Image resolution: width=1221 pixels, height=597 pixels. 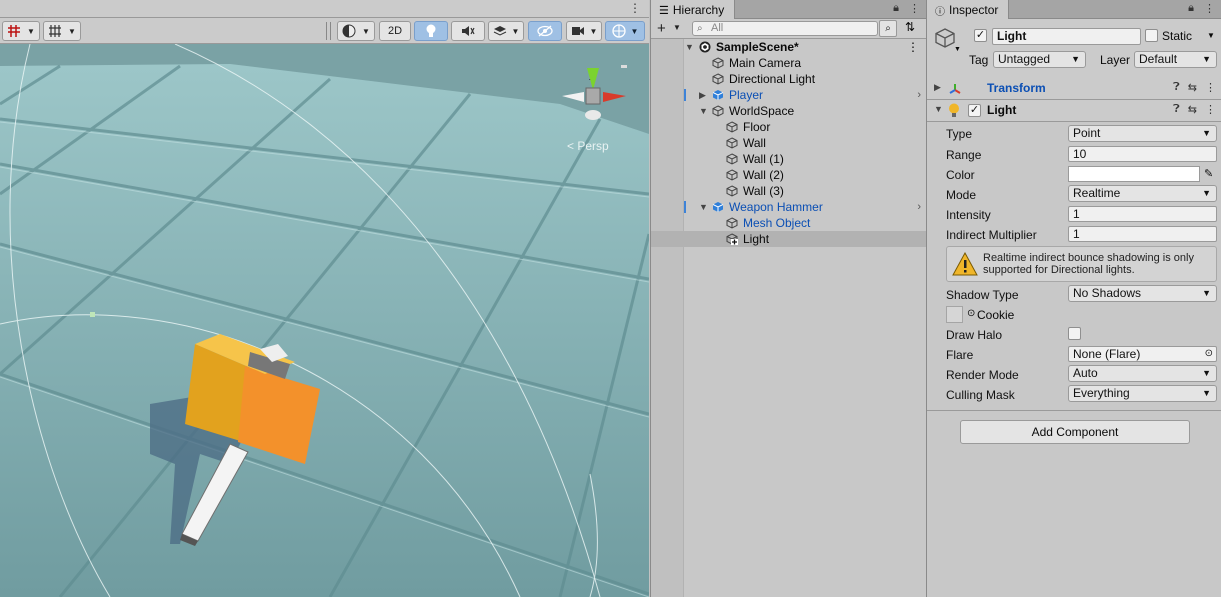 I want to click on shadow-type-dropdown: No Shadows ▼, so click(x=1142, y=293).